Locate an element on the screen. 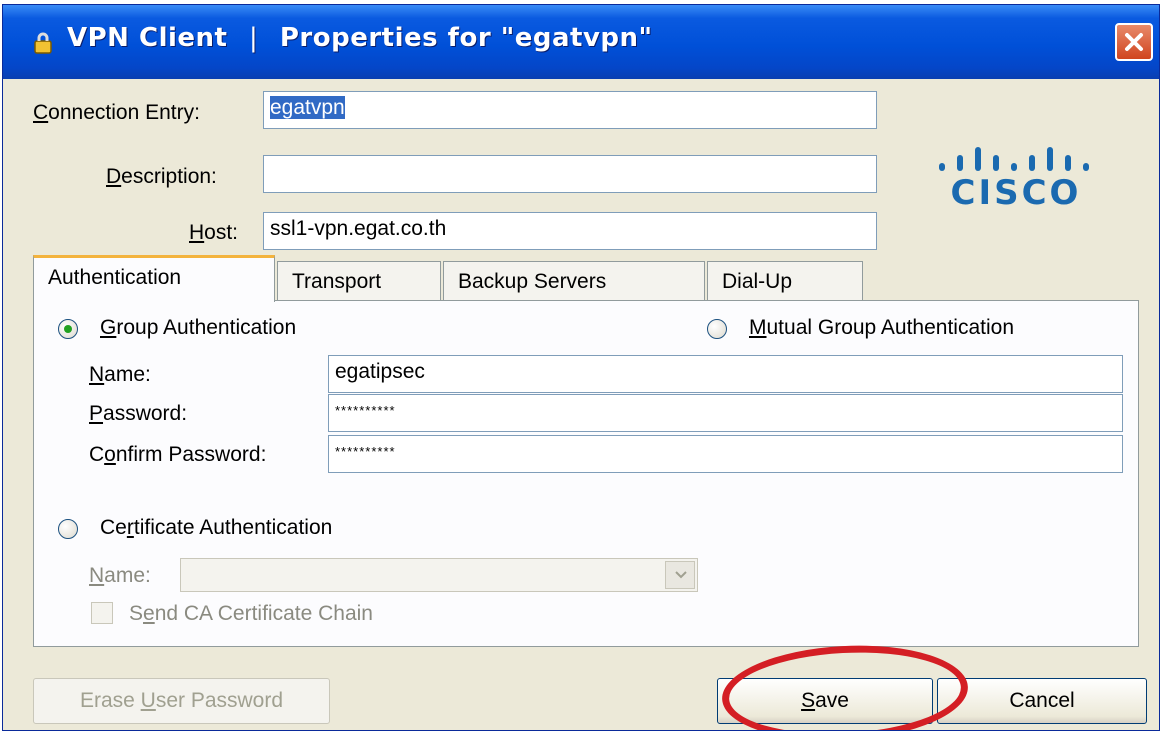  confirm-password-value: ********** is located at coordinates (365, 451).